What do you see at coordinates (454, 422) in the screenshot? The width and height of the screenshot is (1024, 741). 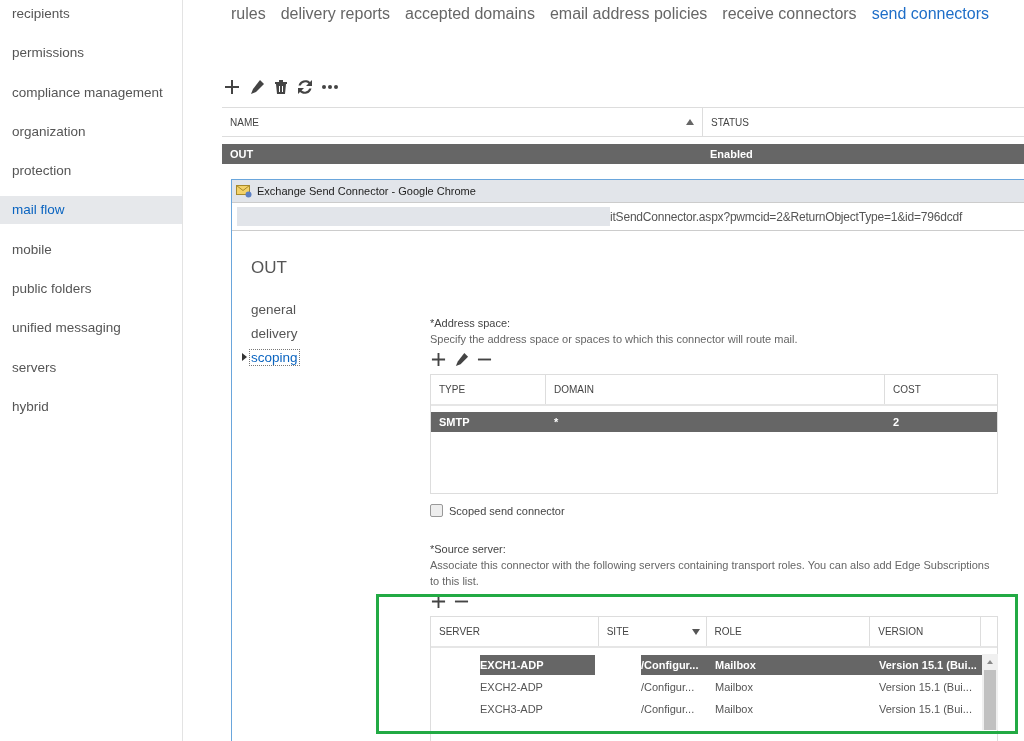 I see `table-cell-text: SMTP` at bounding box center [454, 422].